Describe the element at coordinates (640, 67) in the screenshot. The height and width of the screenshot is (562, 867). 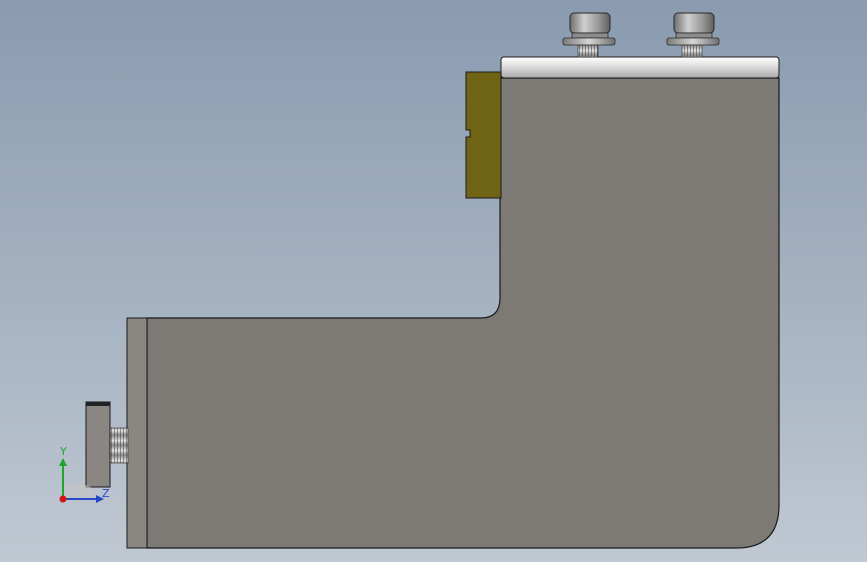
I see `top-plate` at that location.